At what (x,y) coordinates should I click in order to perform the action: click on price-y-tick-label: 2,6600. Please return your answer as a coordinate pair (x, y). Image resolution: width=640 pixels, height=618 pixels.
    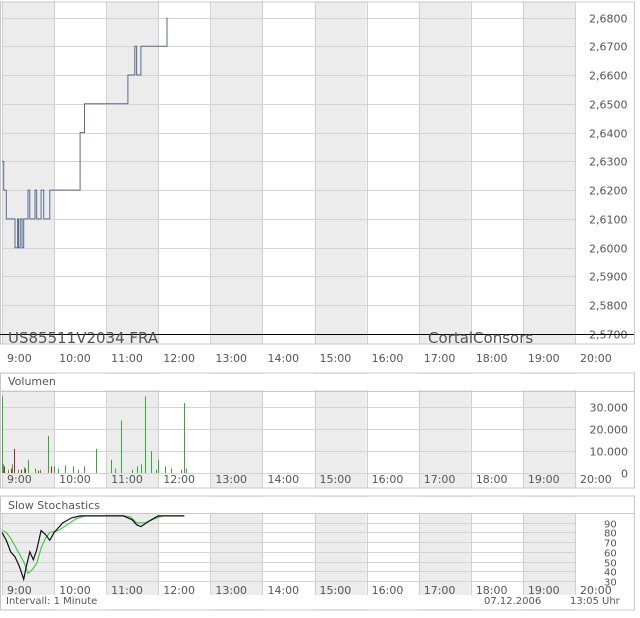
    Looking at the image, I should click on (608, 76).